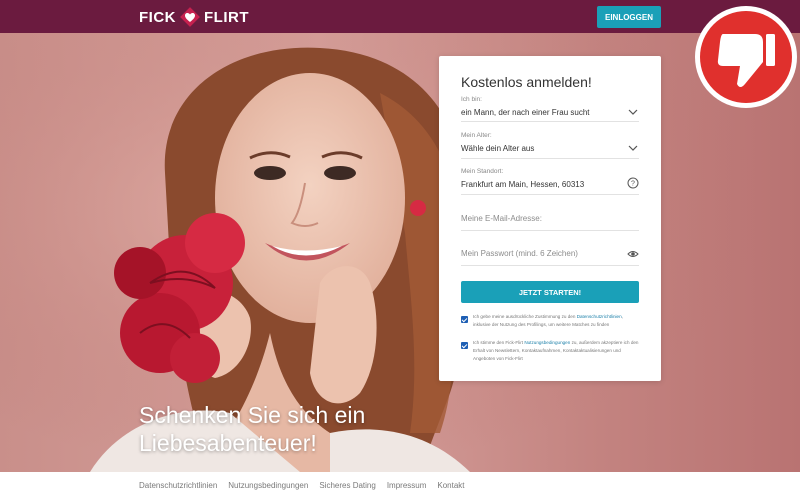 The height and width of the screenshot is (500, 800). What do you see at coordinates (252, 415) in the screenshot?
I see `headline-line-1: Schenken Sie sich ein` at bounding box center [252, 415].